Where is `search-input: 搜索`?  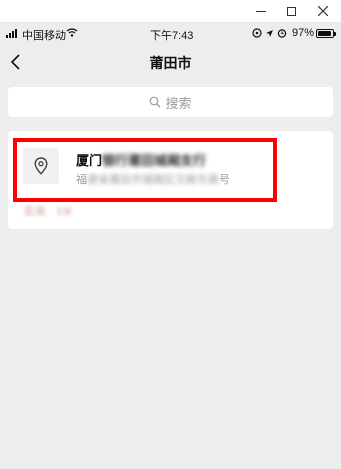
search-input: 搜索 is located at coordinates (170, 102).